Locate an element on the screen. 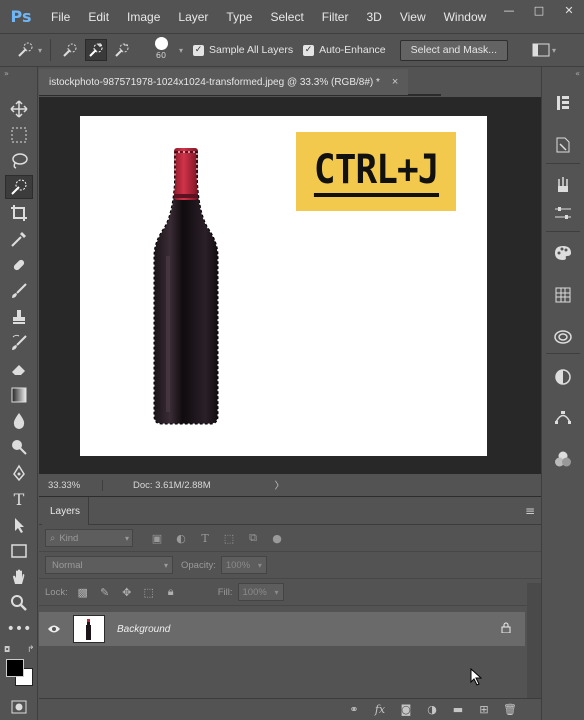 The image size is (584, 720). fill-field: 100% ▾ is located at coordinates (260, 592).